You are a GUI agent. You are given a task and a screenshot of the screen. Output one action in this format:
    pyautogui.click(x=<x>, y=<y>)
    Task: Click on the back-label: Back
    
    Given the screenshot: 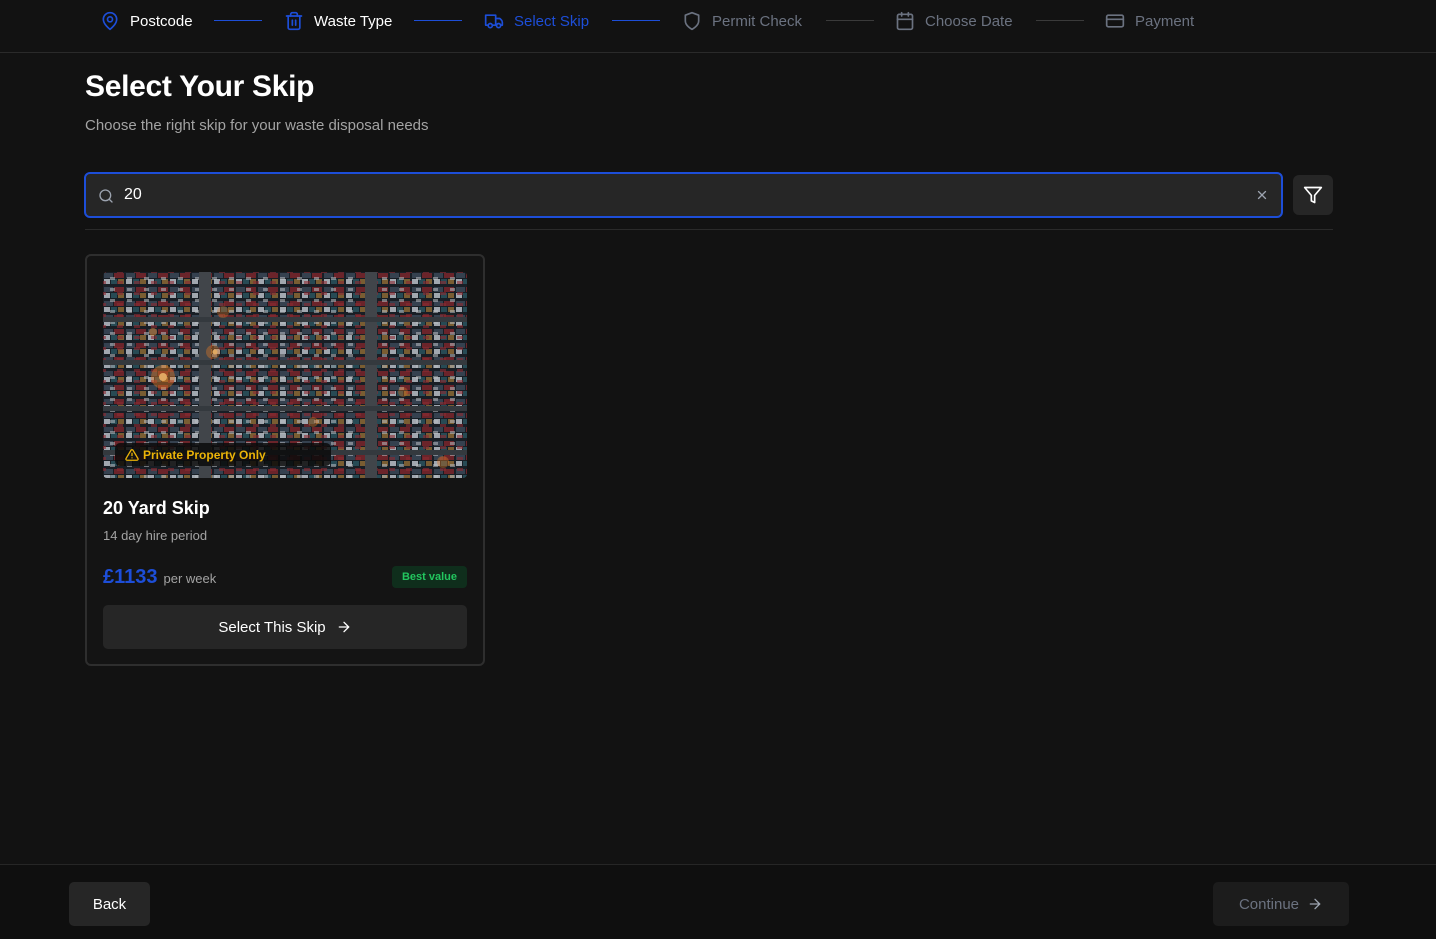 What is the action you would take?
    pyautogui.click(x=109, y=904)
    